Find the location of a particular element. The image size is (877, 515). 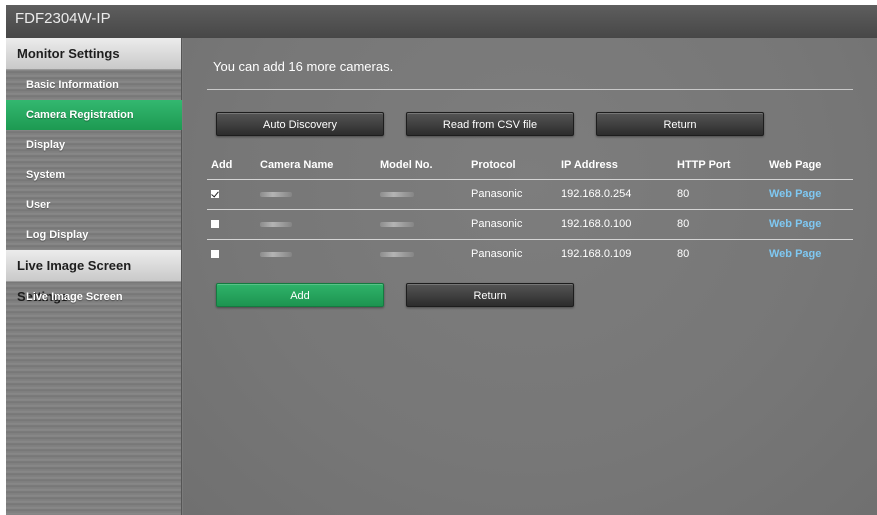

column-header-ip-address: IP Address is located at coordinates (589, 165).